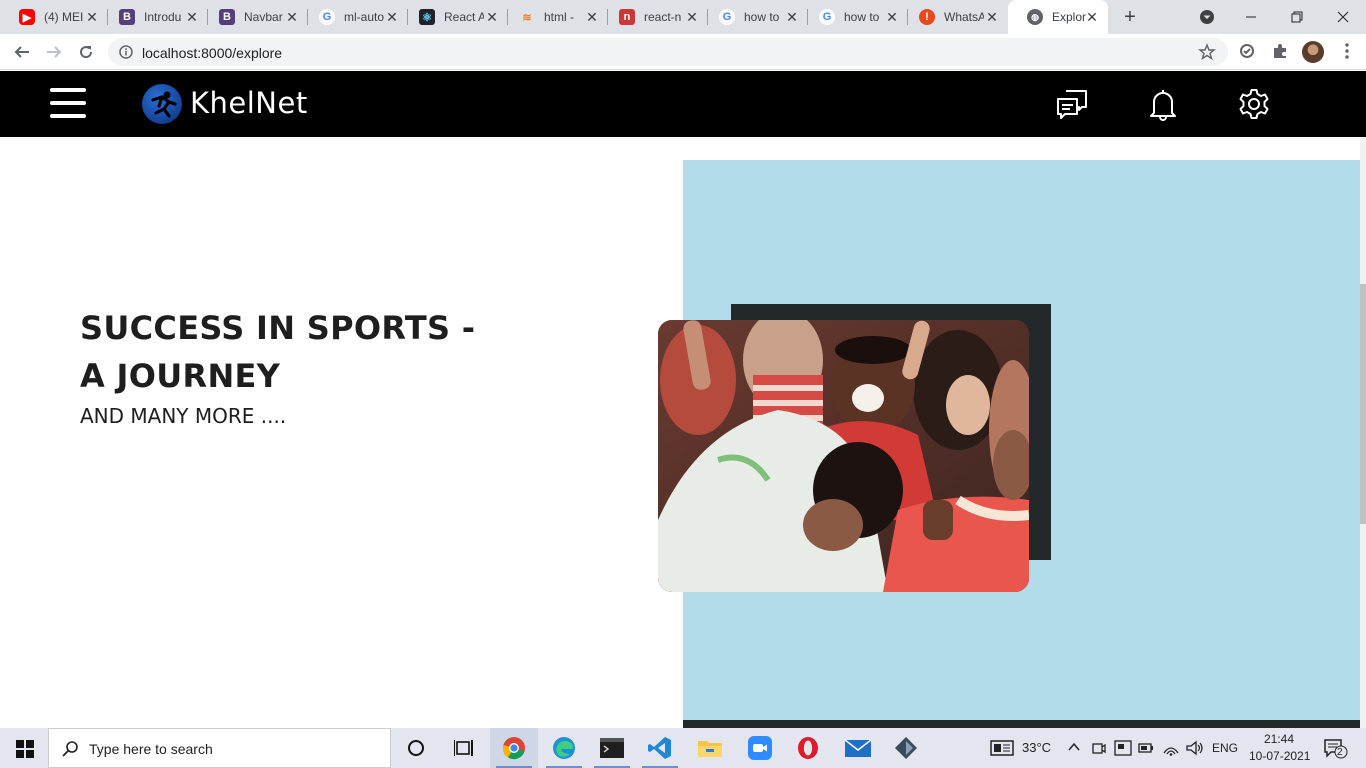 The height and width of the screenshot is (768, 1366). Describe the element at coordinates (25, 749) in the screenshot. I see `windows-start-icon` at that location.